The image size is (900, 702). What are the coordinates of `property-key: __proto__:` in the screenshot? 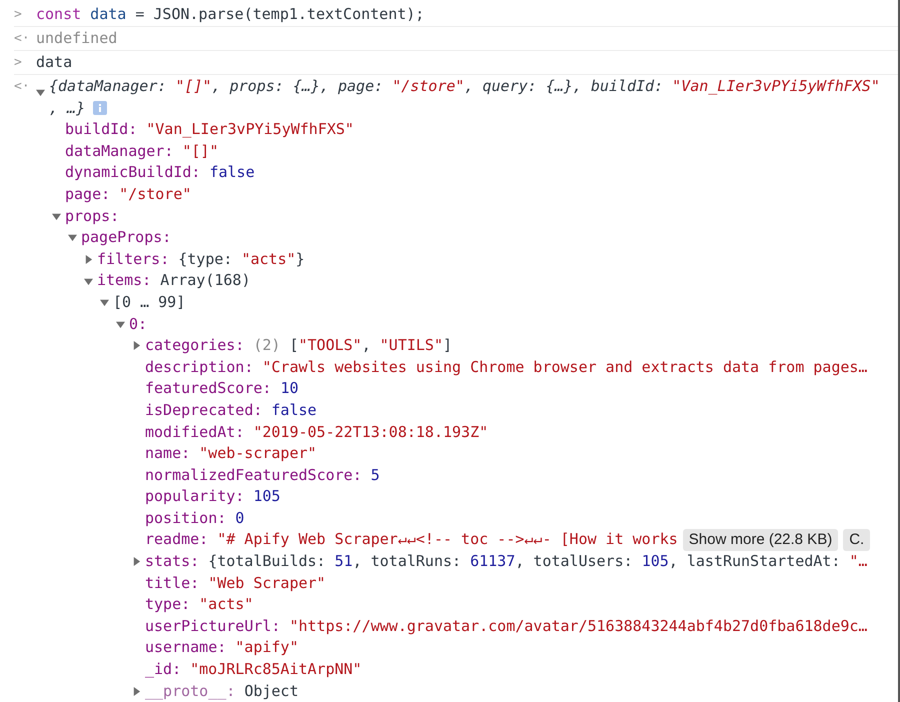 It's located at (190, 691).